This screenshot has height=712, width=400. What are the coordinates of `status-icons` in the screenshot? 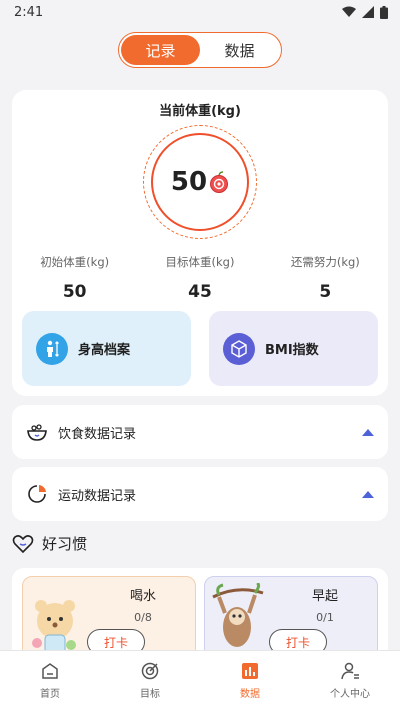 It's located at (365, 12).